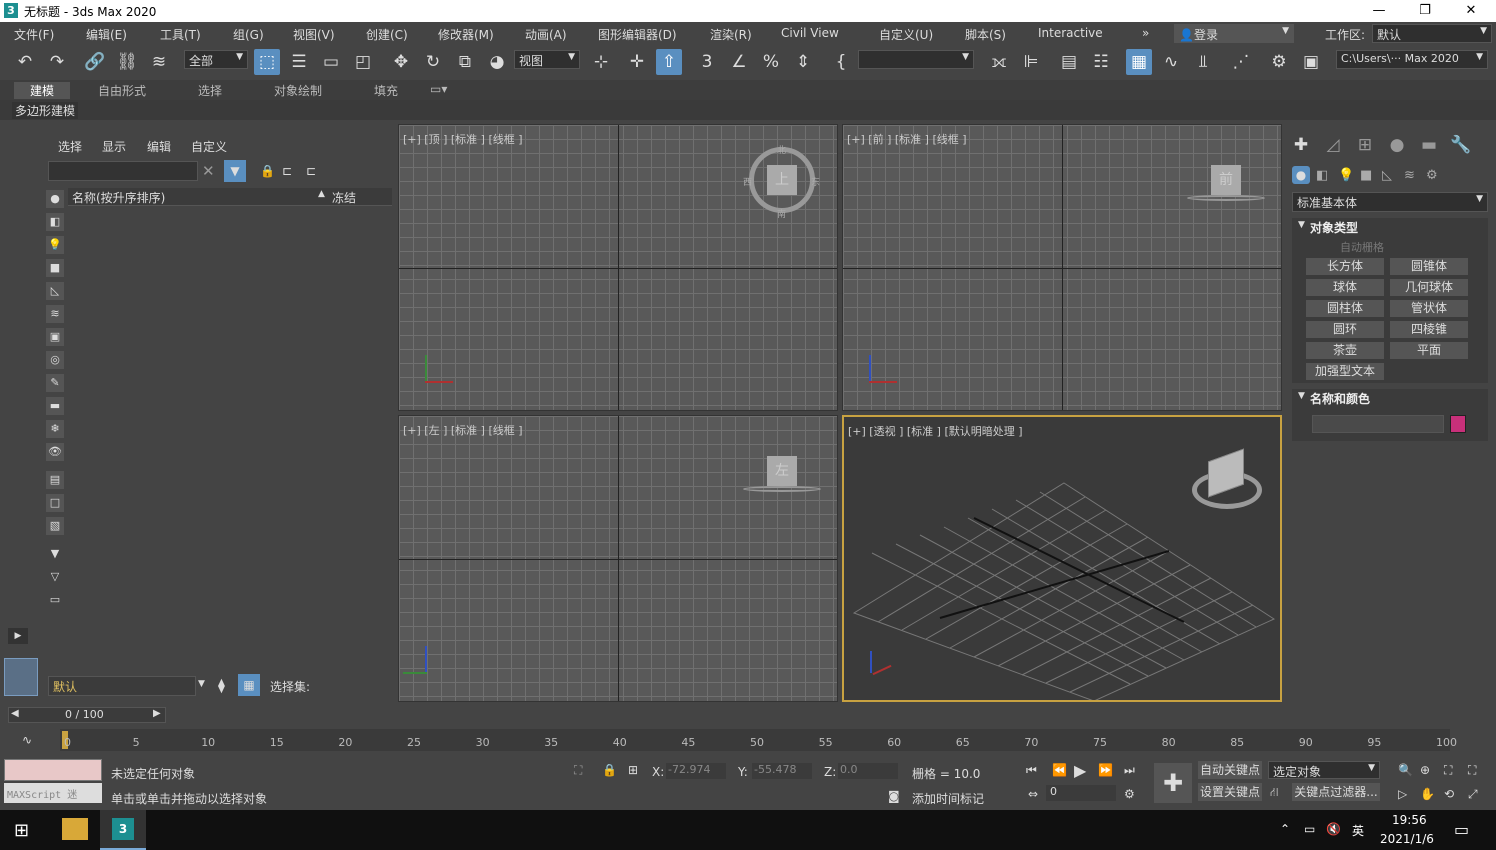 The width and height of the screenshot is (1496, 850). Describe the element at coordinates (1129, 770) in the screenshot. I see `goto-end-icon: ⏭` at that location.